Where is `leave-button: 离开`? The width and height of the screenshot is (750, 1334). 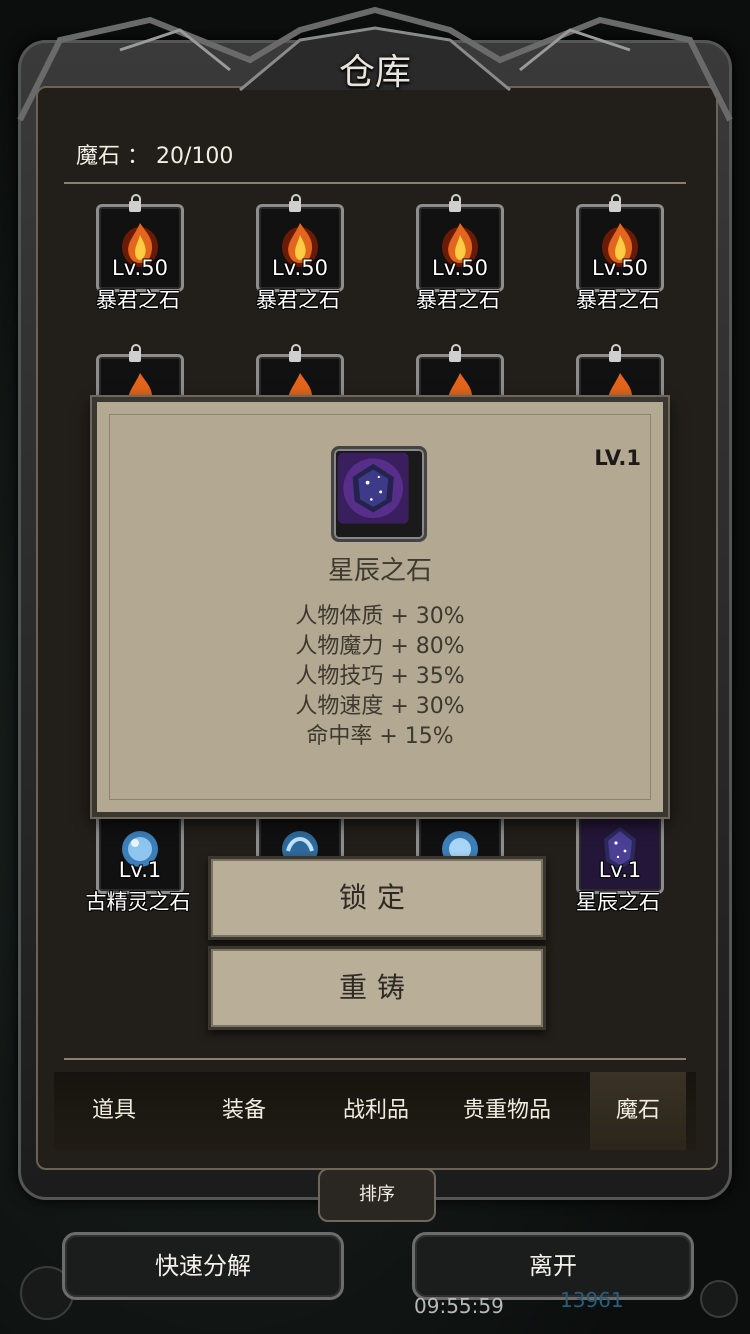
leave-button: 离开 is located at coordinates (553, 1266).